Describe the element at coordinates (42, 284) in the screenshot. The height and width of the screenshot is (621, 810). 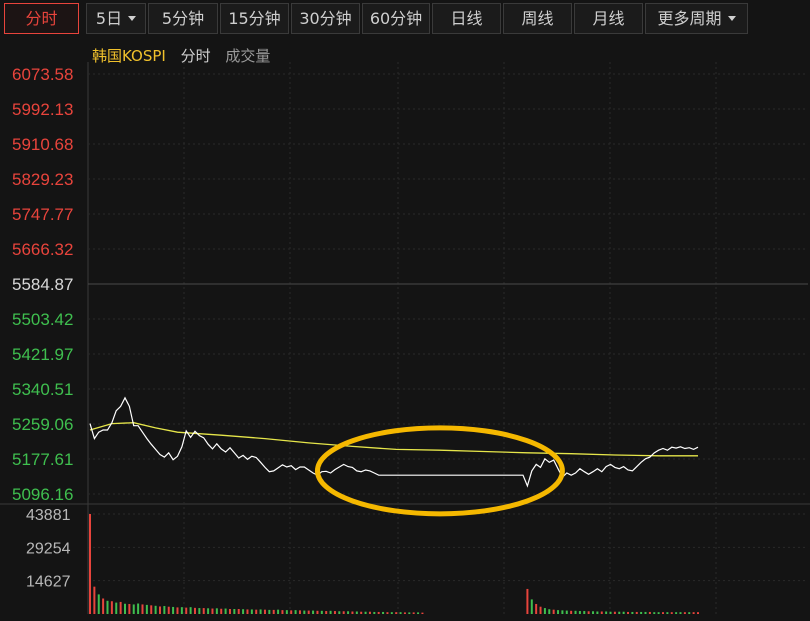
I see `y-tick-label: 5584.87` at that location.